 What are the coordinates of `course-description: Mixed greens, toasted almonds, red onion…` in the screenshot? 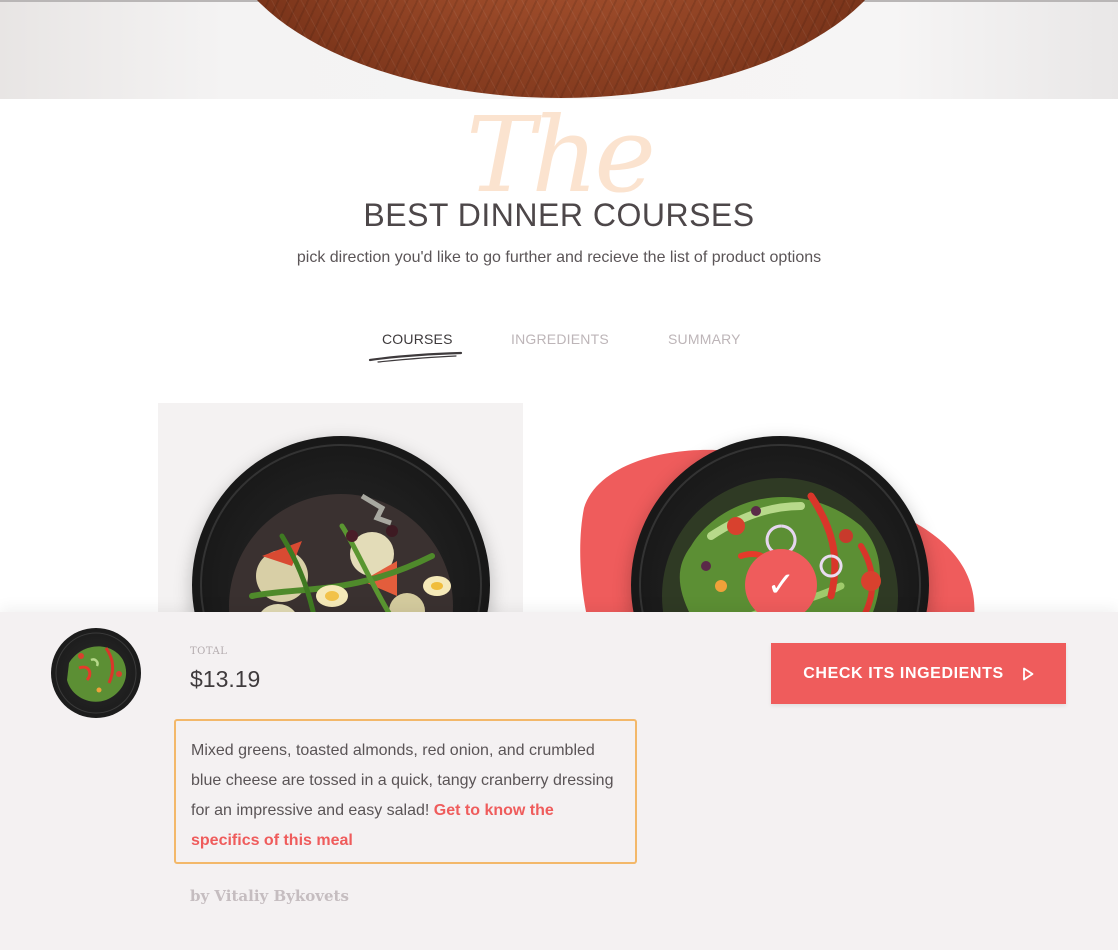 It's located at (405, 791).